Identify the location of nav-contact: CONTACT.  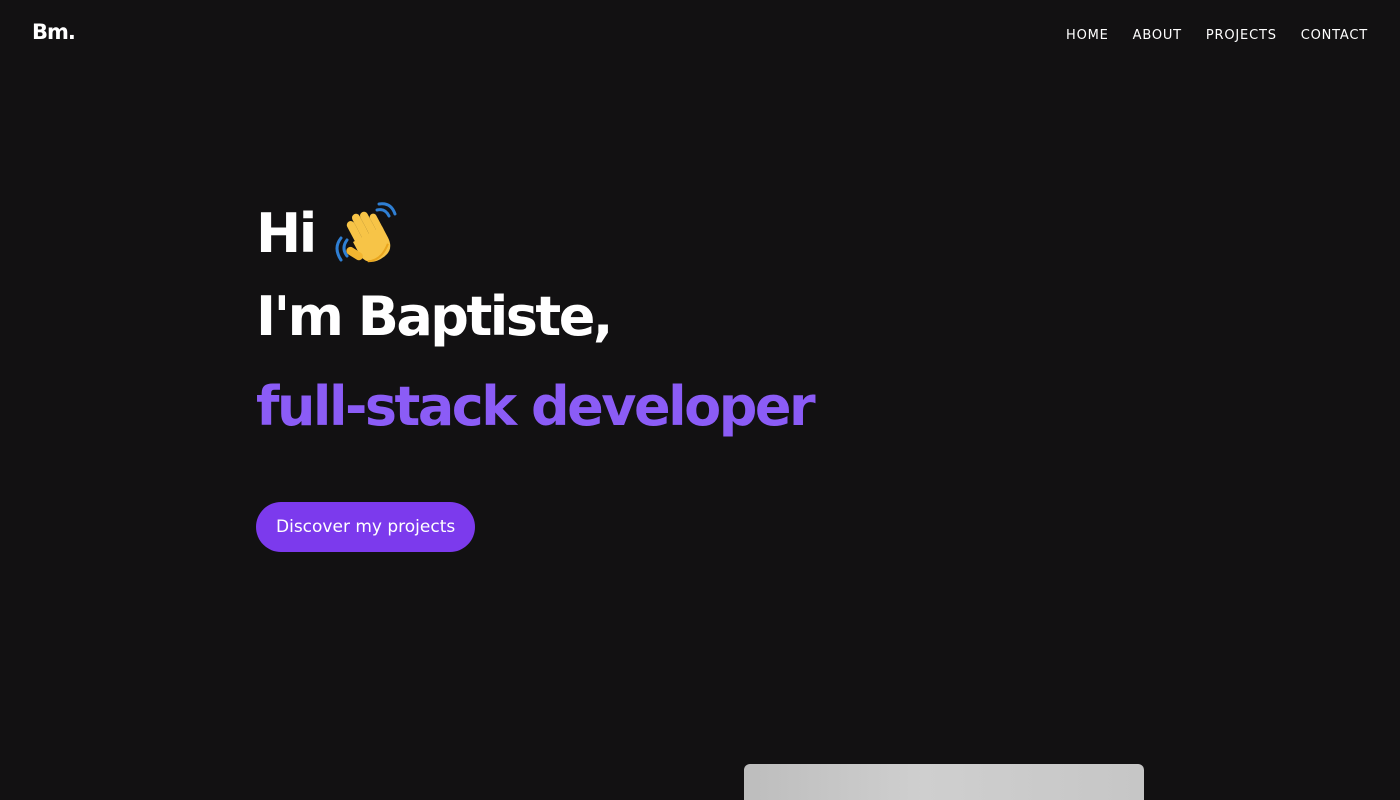
(1334, 35).